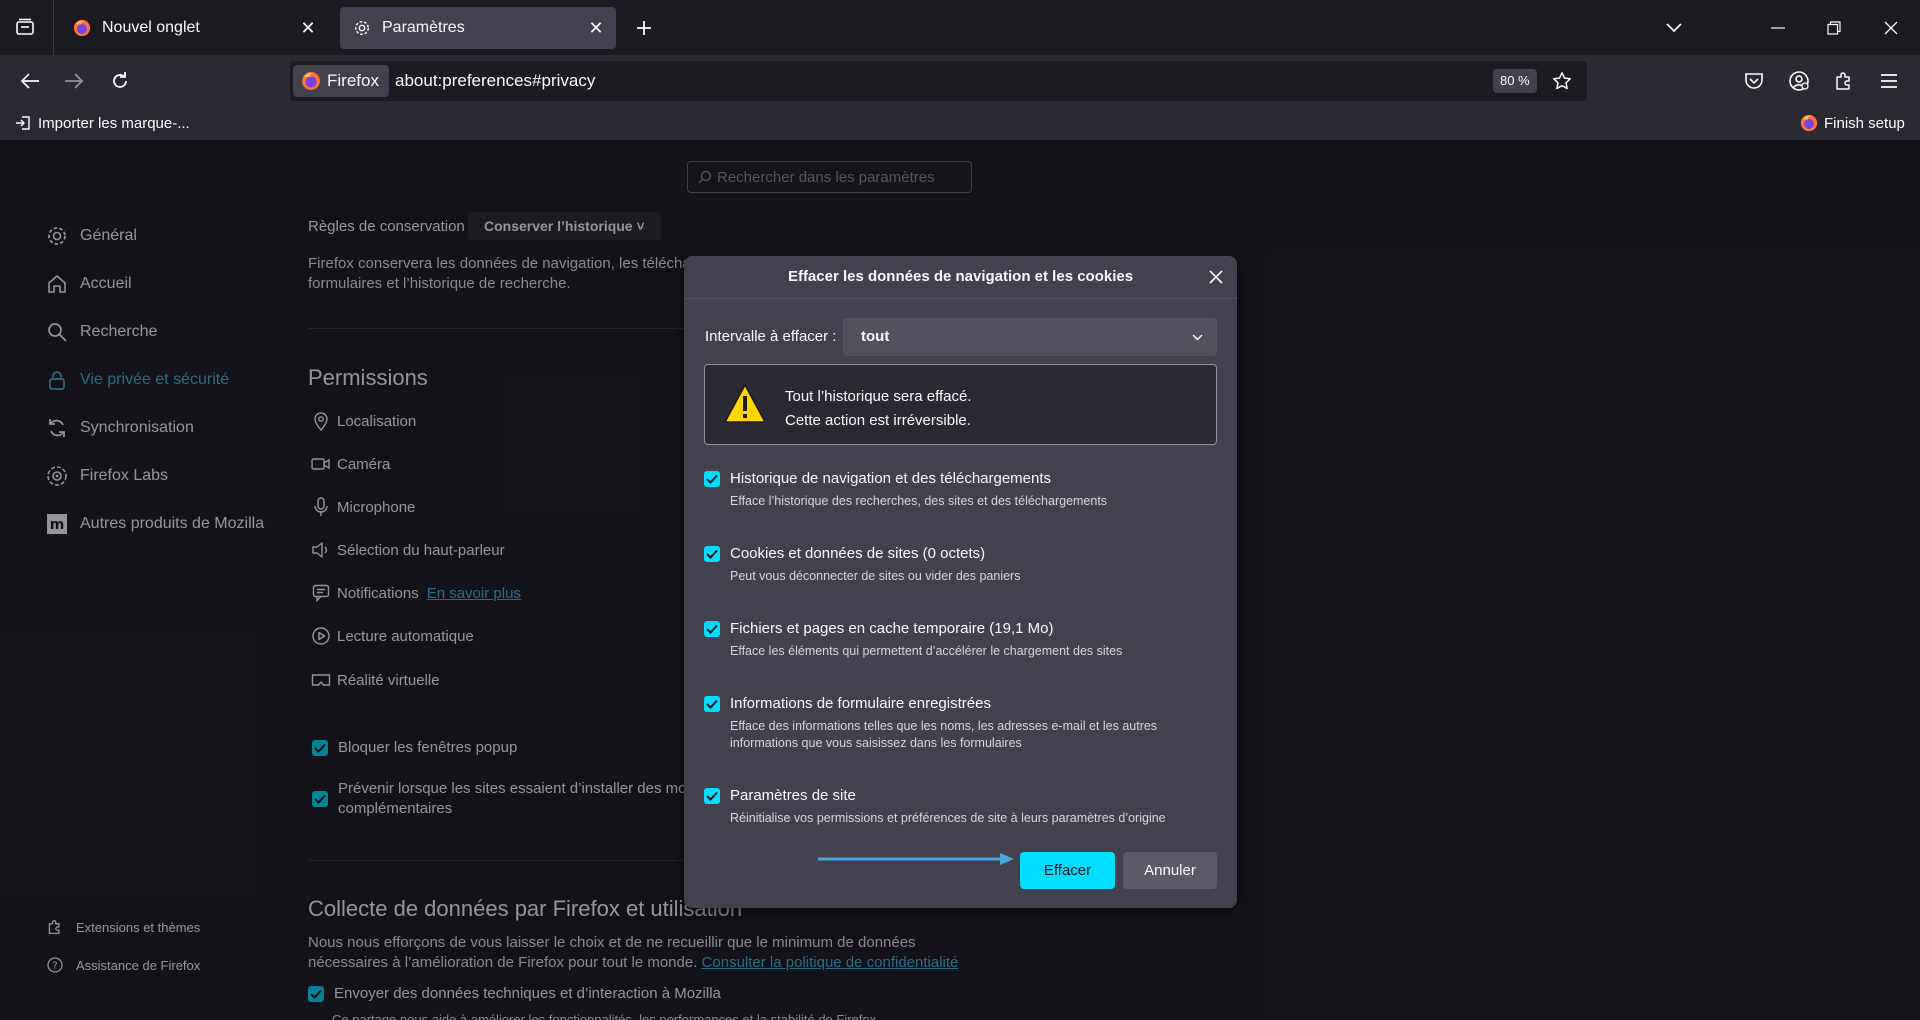  Describe the element at coordinates (640, 226) in the screenshot. I see `chevron-down-icon: ˅` at that location.